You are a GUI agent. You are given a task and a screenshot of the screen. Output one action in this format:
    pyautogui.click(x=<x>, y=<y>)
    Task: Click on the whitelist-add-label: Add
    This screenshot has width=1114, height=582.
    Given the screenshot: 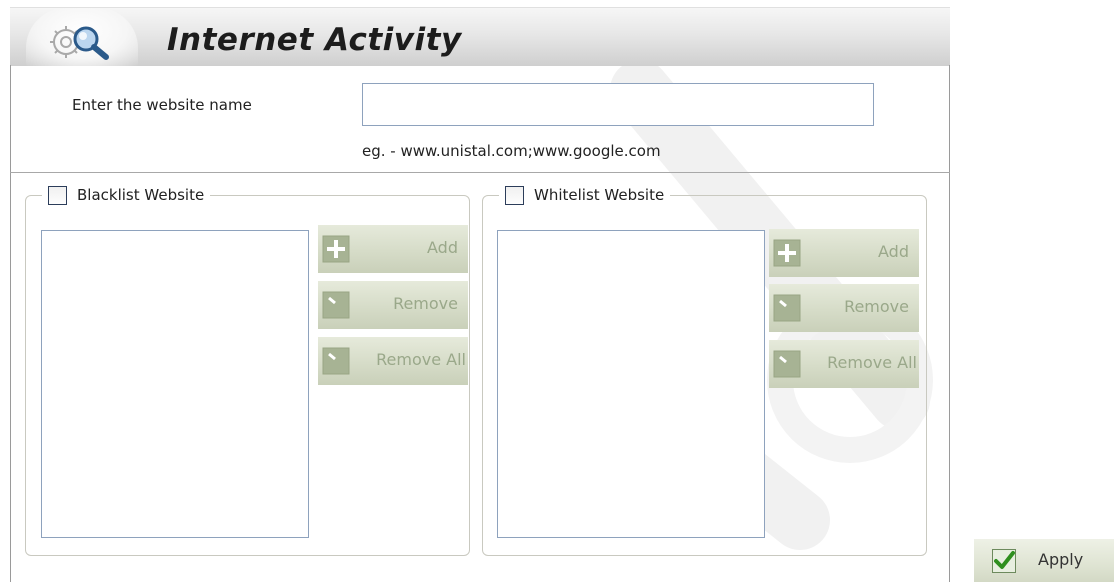 What is the action you would take?
    pyautogui.click(x=893, y=251)
    